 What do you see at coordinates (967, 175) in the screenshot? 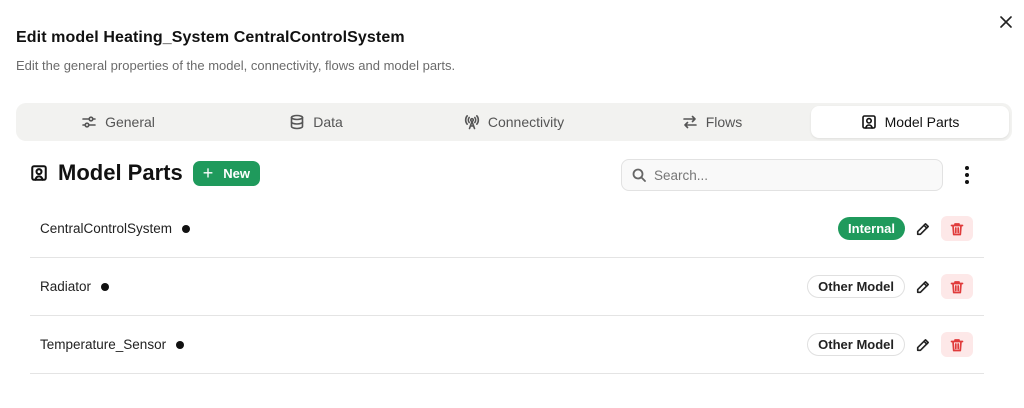
I see `more-options-icon` at bounding box center [967, 175].